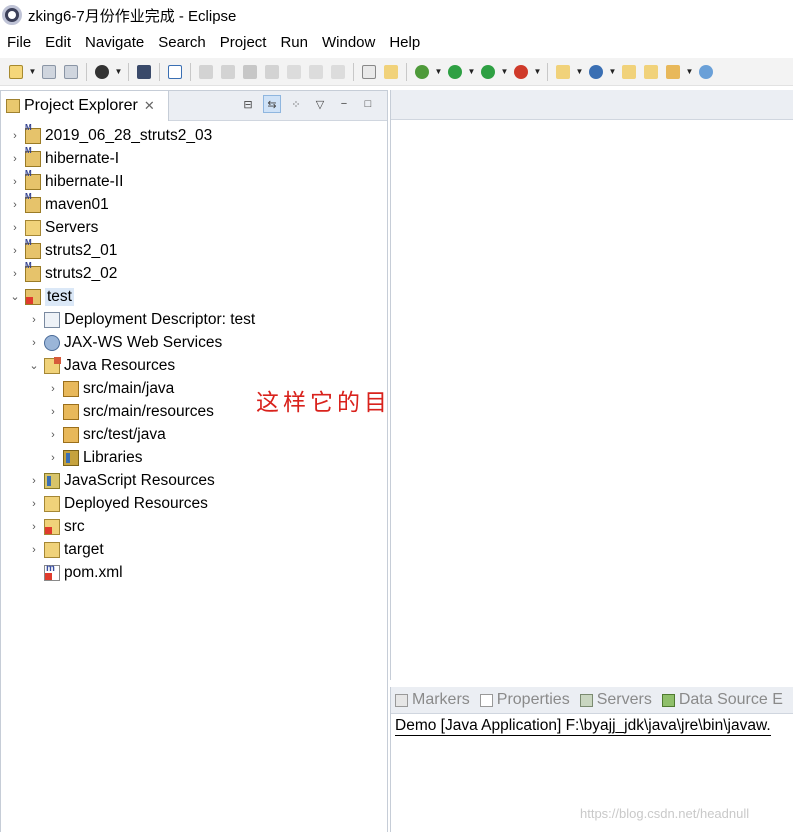 This screenshot has width=793, height=832. I want to click on tree-item: ⌄ test, so click(41, 296).